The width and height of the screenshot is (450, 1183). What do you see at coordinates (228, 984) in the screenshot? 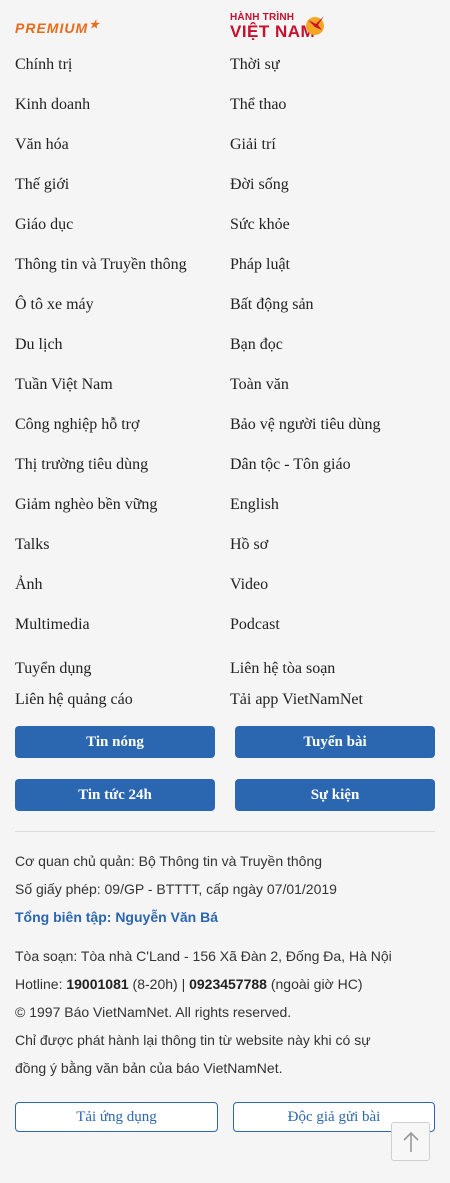
I see `hotline-number-2: 0923457788` at bounding box center [228, 984].